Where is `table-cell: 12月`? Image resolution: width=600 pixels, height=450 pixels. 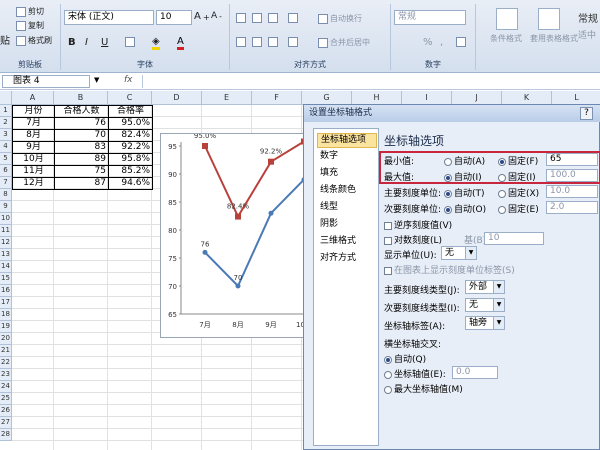
table-cell: 12月 is located at coordinates (33, 183).